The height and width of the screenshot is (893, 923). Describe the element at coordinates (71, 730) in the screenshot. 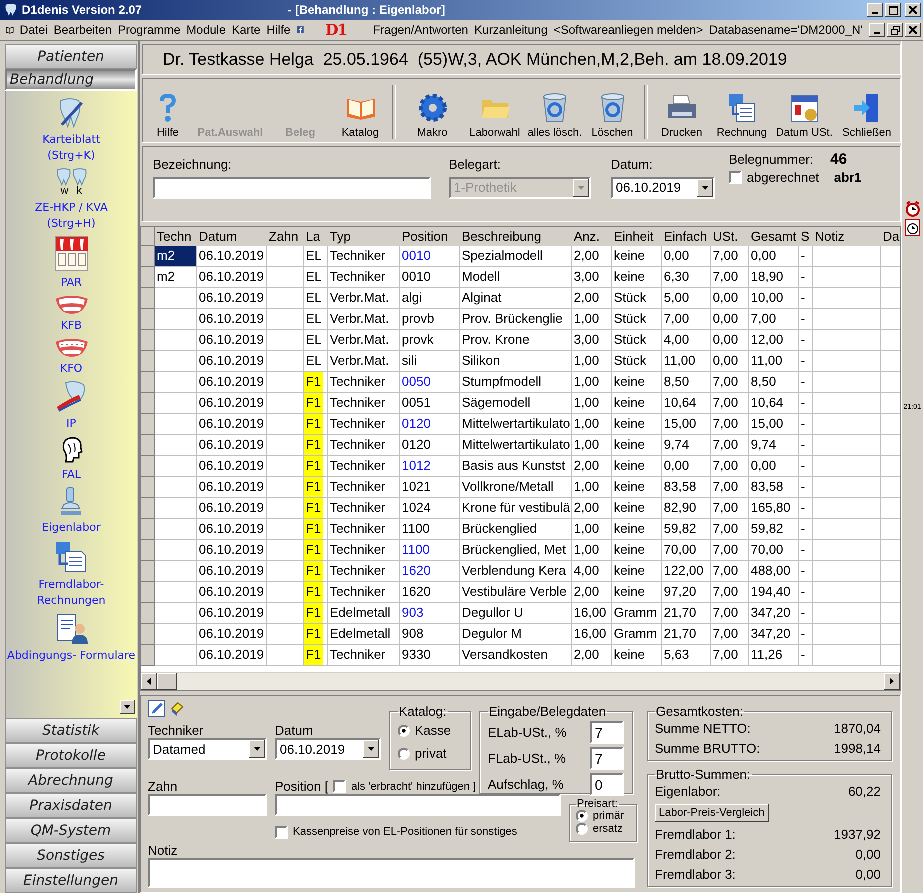

I see `nav-button: Statistik` at that location.